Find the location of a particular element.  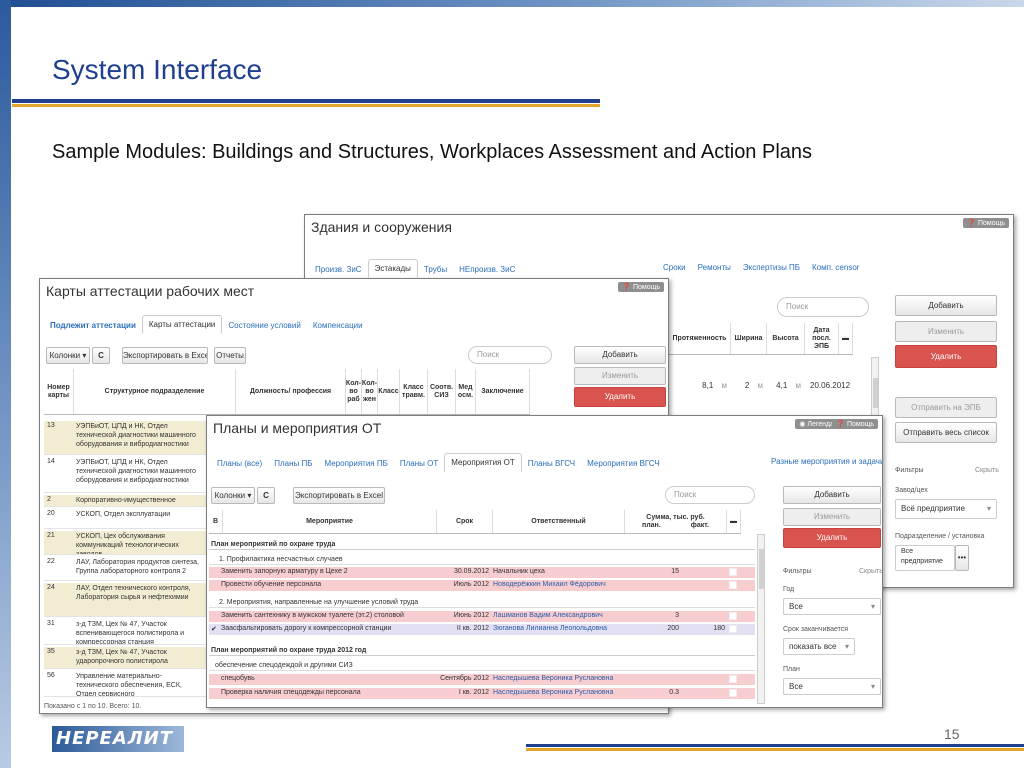

tab-expertizy: Экспертизы ПБ is located at coordinates (771, 267).